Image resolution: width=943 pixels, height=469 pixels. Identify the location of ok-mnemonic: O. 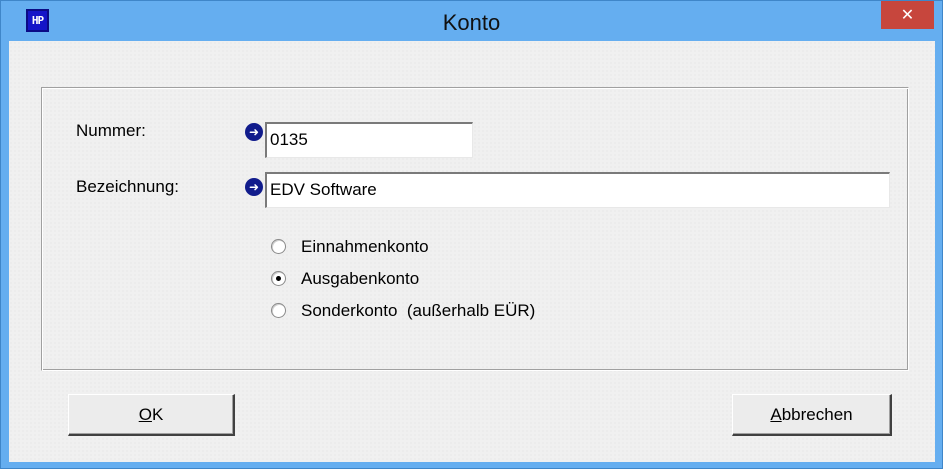
(145, 414).